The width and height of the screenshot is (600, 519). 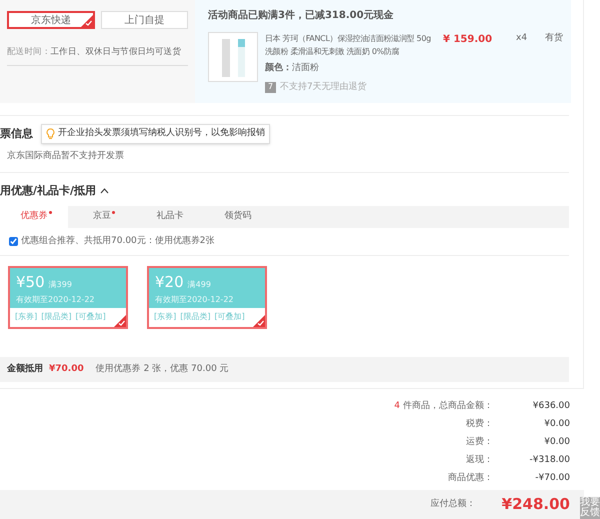 What do you see at coordinates (60, 285) in the screenshot?
I see `coupon-threshold: 满399` at bounding box center [60, 285].